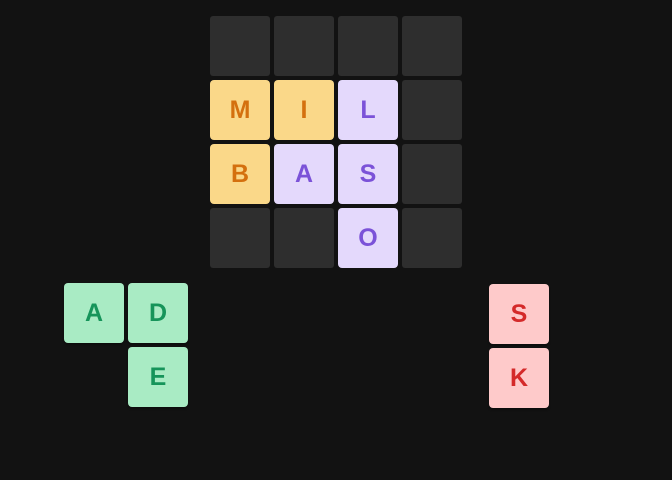 The width and height of the screenshot is (672, 480). I want to click on green-tile-a: A, so click(94, 313).